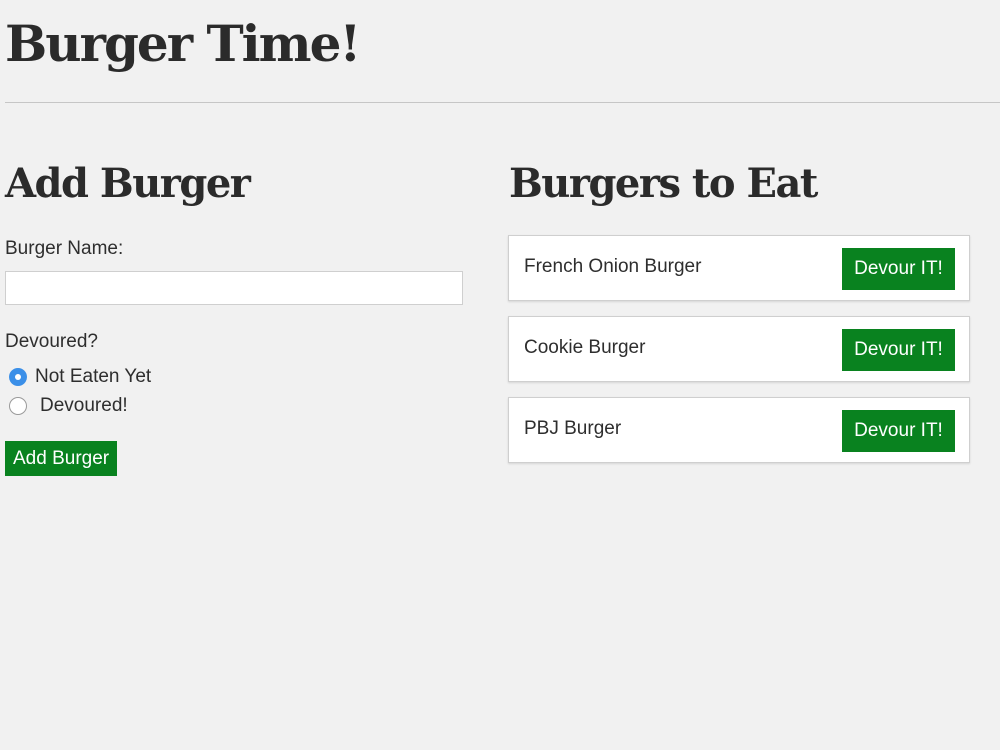  I want to click on radio-devoured: Devoured!, so click(68, 406).